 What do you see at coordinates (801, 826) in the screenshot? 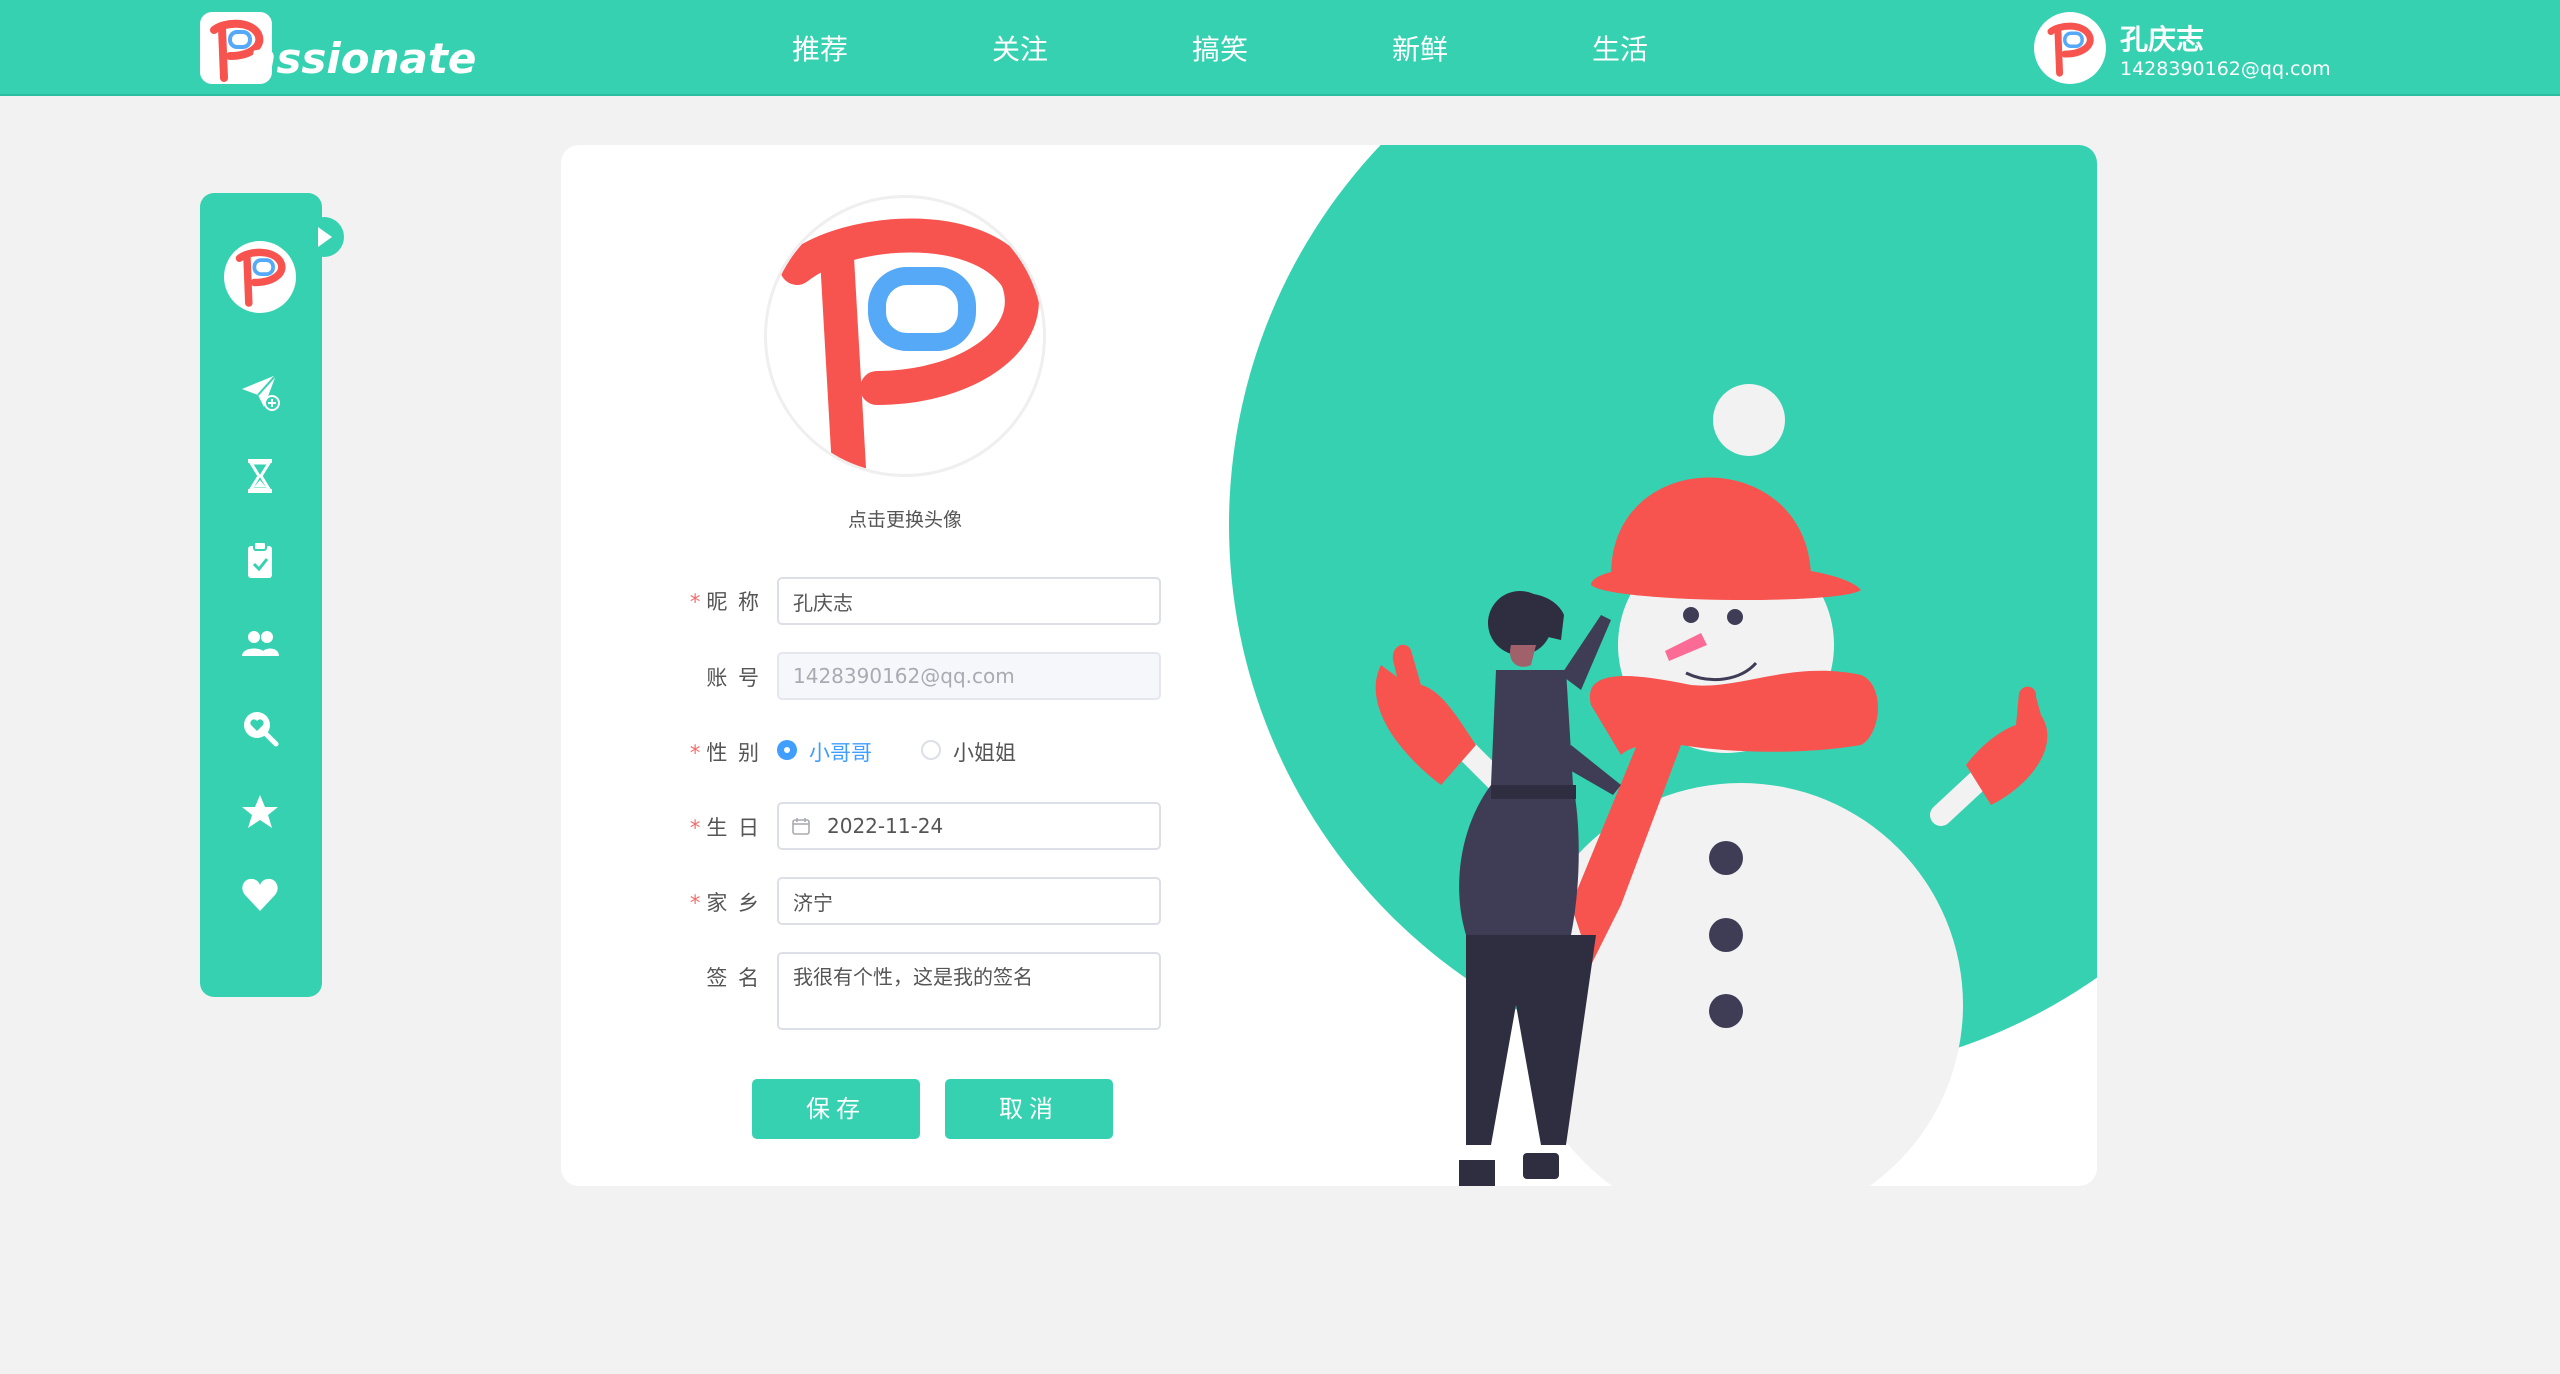
I see `calendar-icon` at bounding box center [801, 826].